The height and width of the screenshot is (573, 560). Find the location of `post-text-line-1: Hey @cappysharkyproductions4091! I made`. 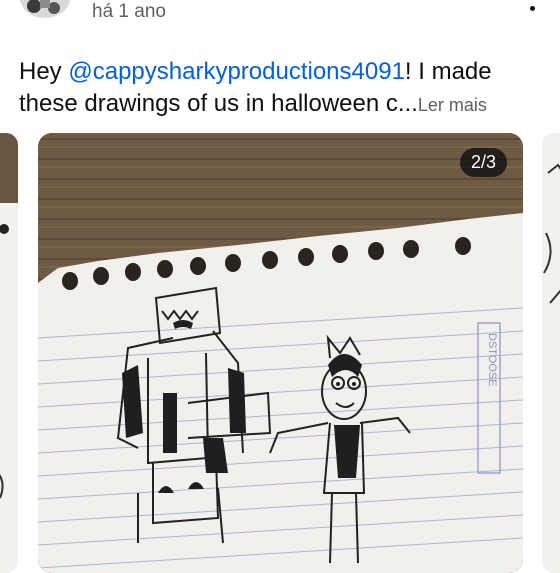

post-text-line-1: Hey @cappysharkyproductions4091! I made is located at coordinates (284, 72).